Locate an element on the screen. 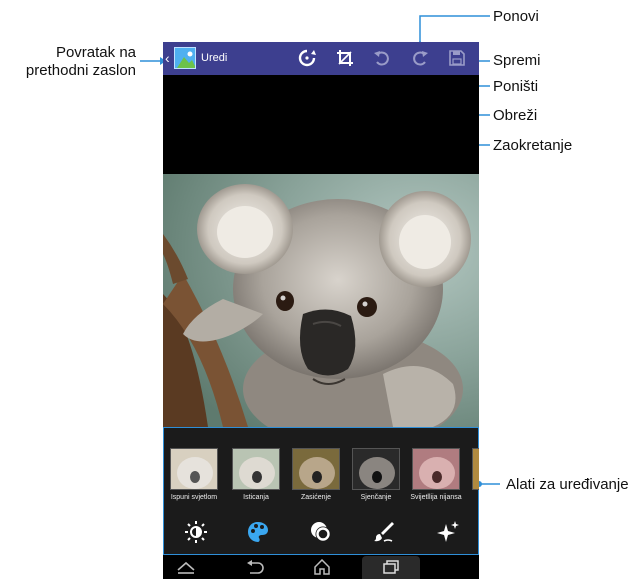 This screenshot has height=579, width=639. system-nav-bar is located at coordinates (321, 567).